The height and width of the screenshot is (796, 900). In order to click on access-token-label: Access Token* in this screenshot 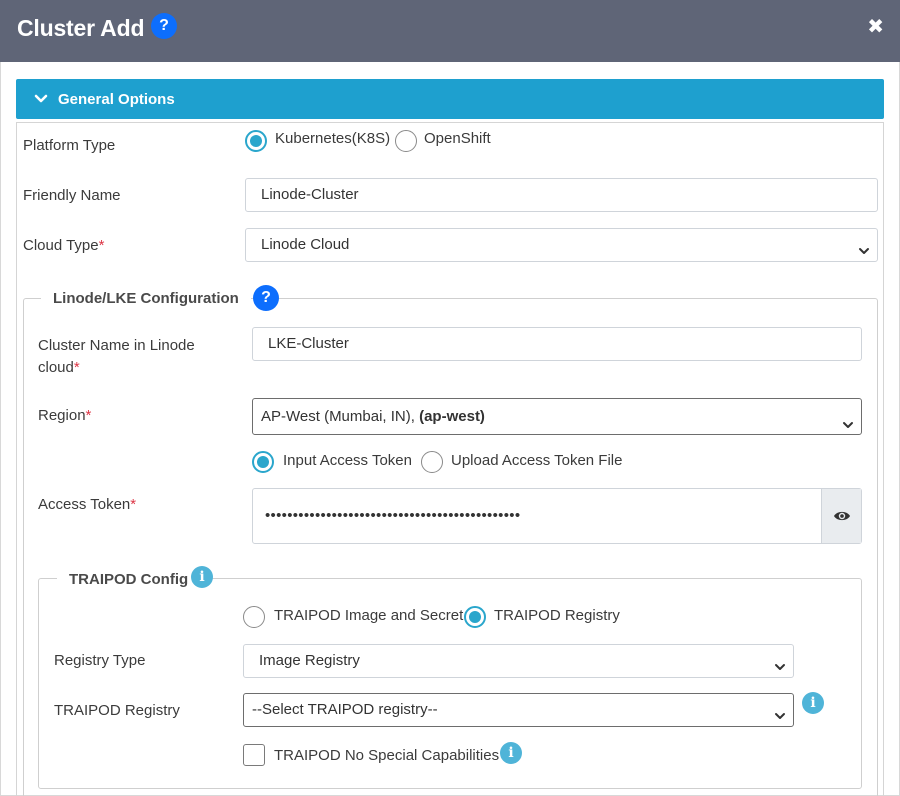, I will do `click(87, 504)`.